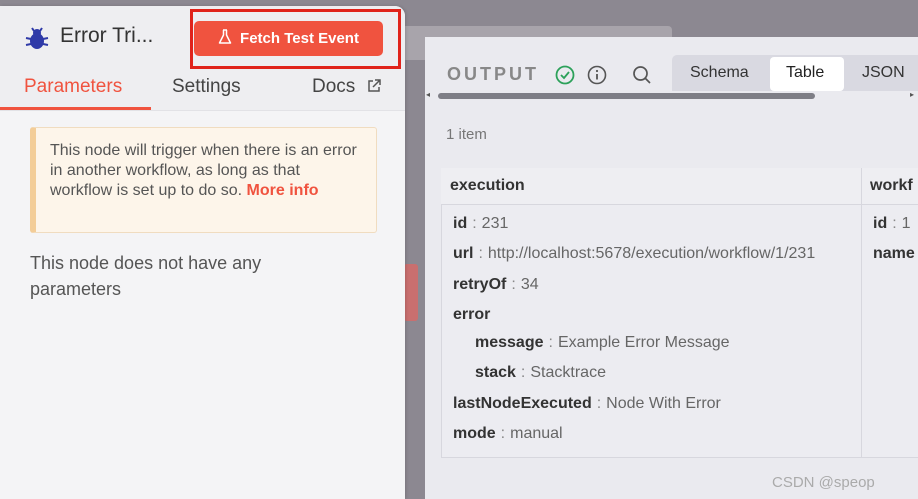  What do you see at coordinates (480, 224) in the screenshot?
I see `field-id: id:231` at bounding box center [480, 224].